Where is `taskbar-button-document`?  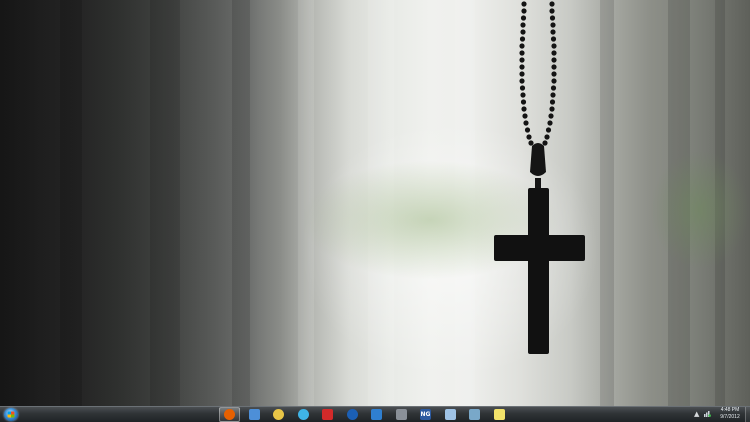 taskbar-button-document is located at coordinates (450, 414).